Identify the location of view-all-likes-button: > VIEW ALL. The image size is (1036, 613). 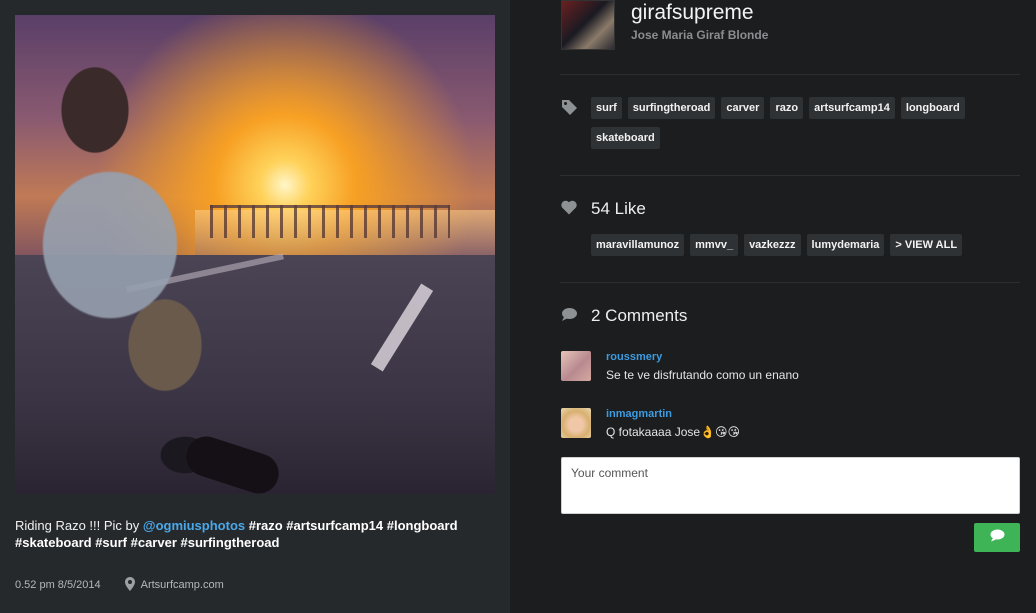
(926, 245).